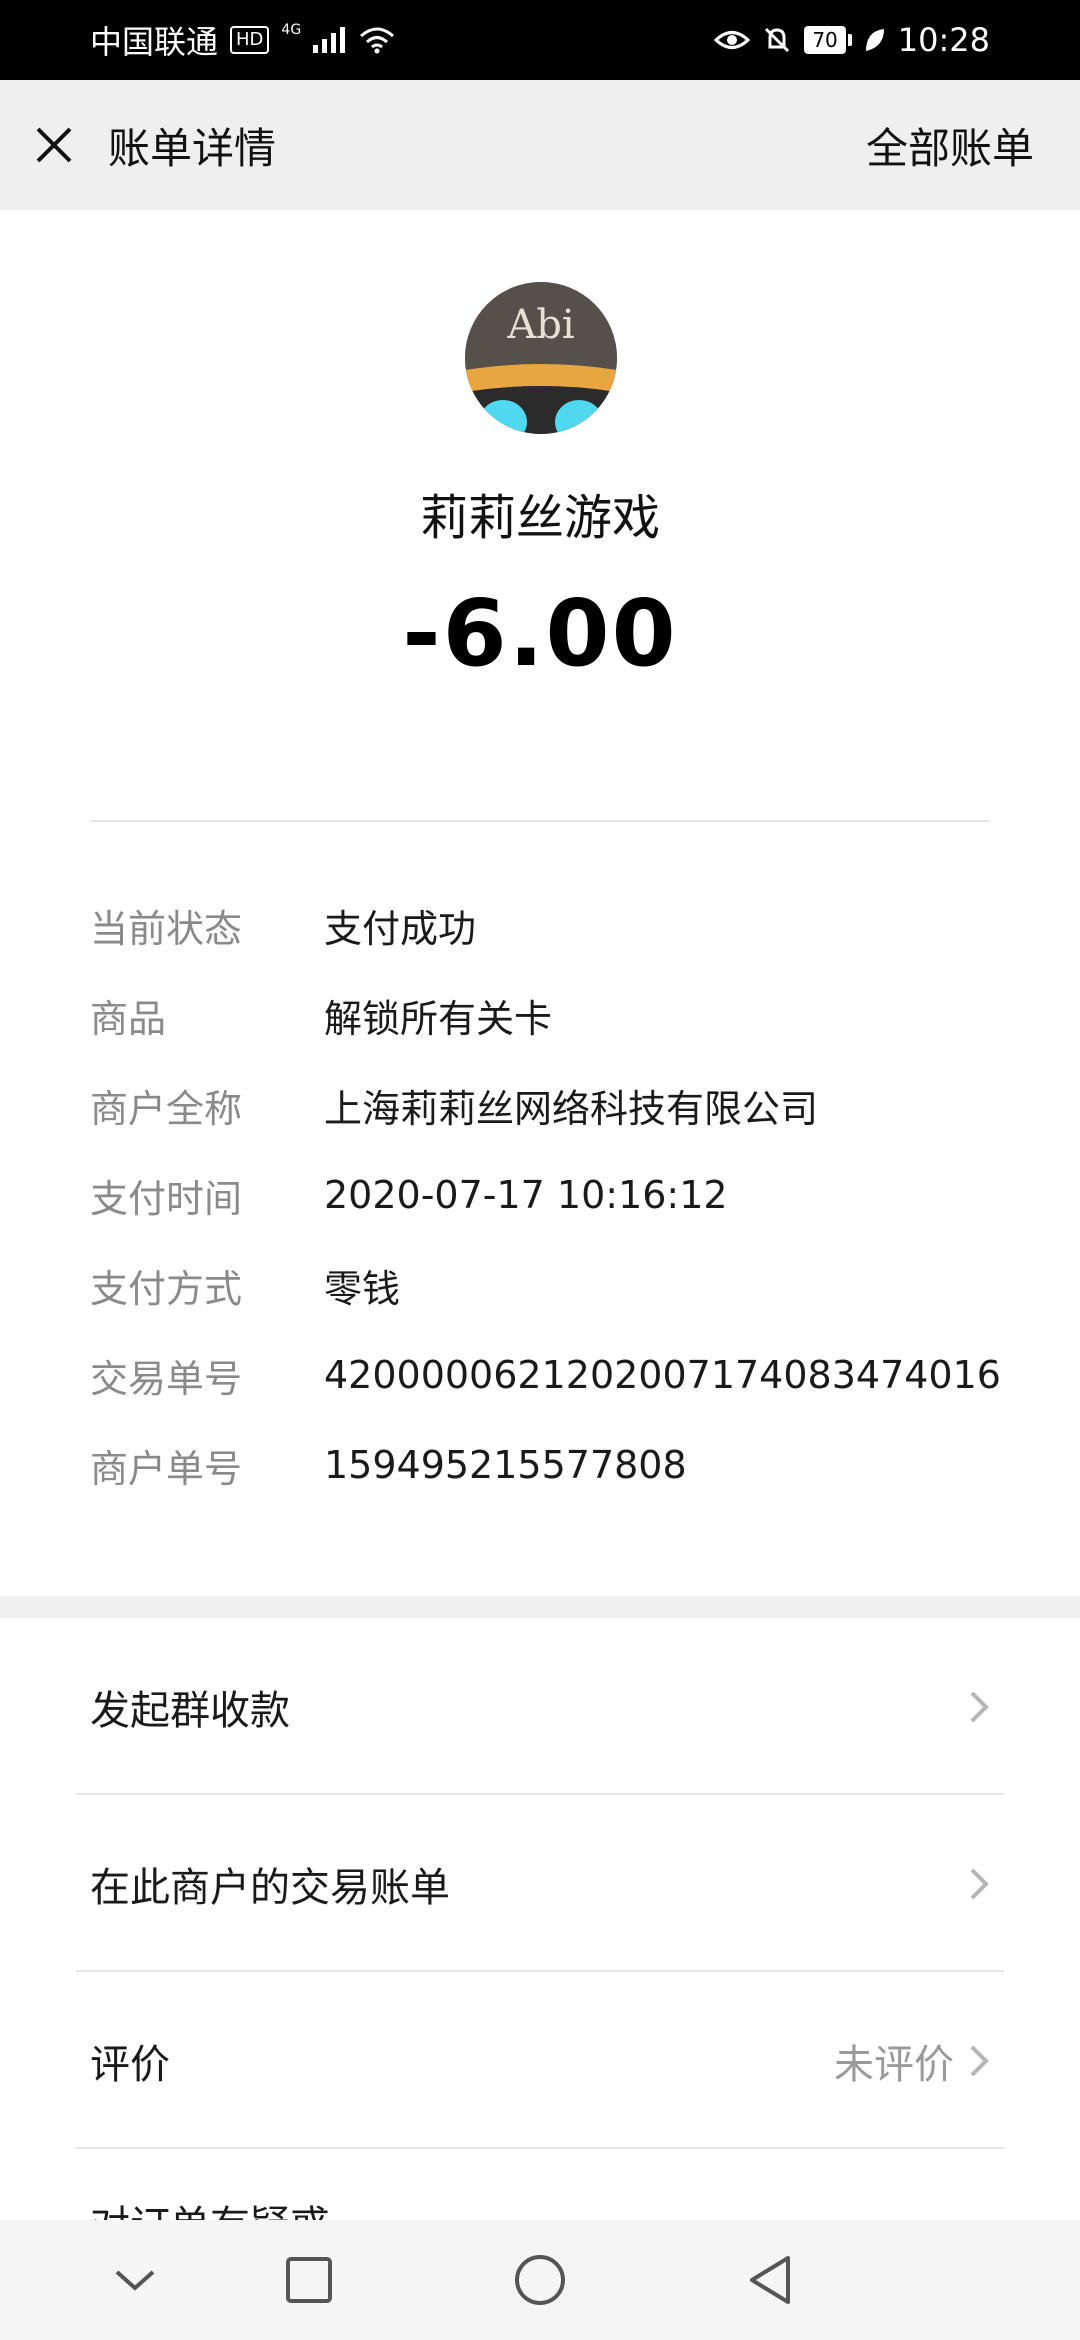 This screenshot has height=2340, width=1080. What do you see at coordinates (825, 40) in the screenshot?
I see `battery-level: 70` at bounding box center [825, 40].